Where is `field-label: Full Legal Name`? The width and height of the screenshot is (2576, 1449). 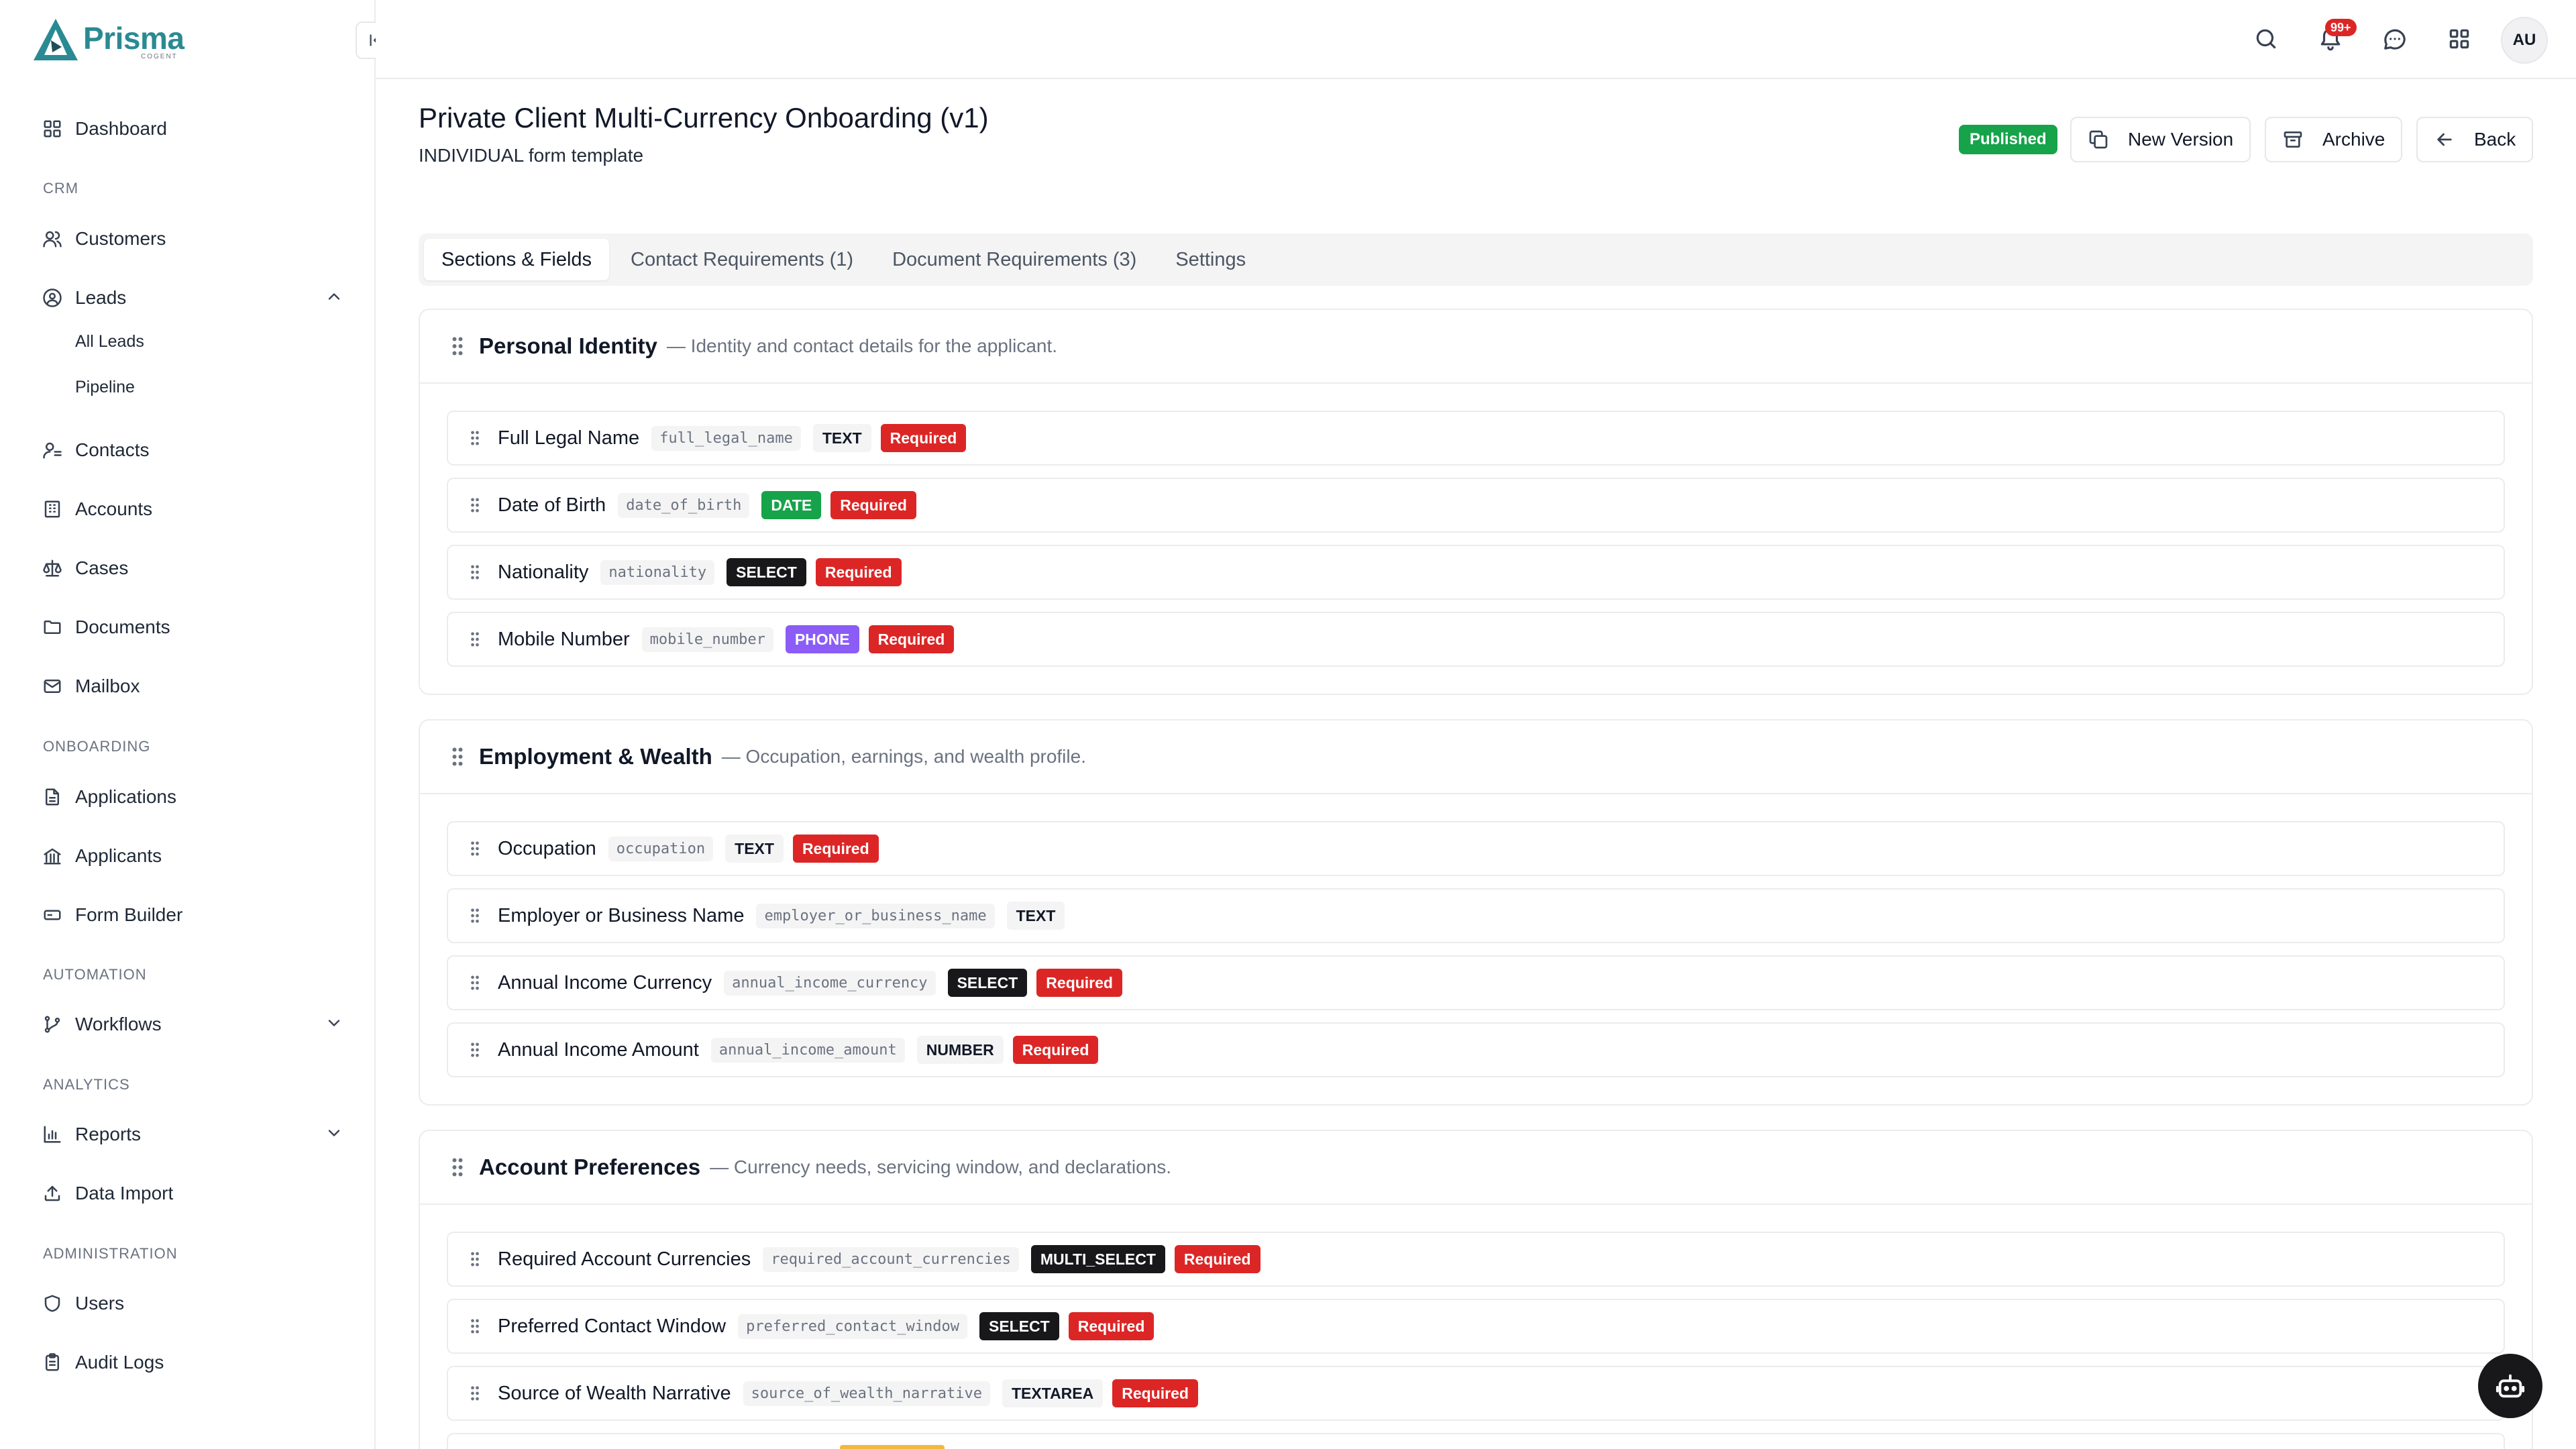 field-label: Full Legal Name is located at coordinates (569, 438).